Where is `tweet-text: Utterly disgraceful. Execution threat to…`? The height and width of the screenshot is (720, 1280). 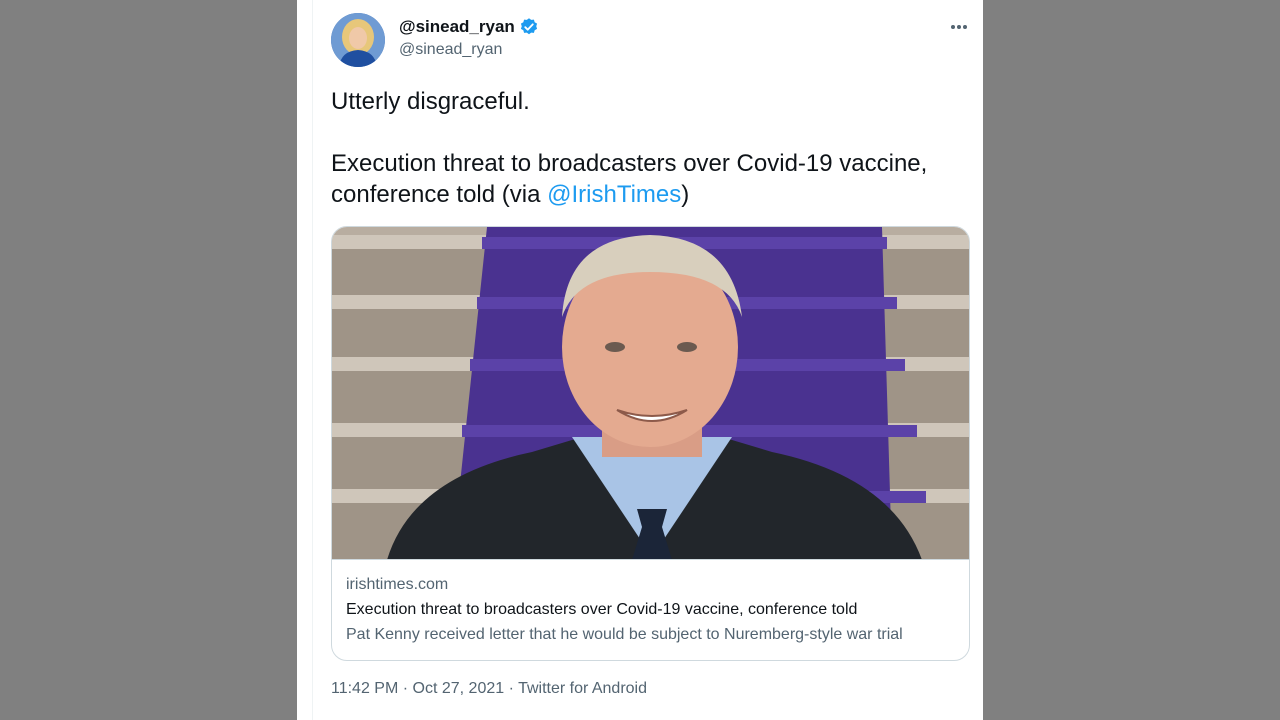
tweet-text: Utterly disgraceful. Execution threat to… is located at coordinates (641, 163).